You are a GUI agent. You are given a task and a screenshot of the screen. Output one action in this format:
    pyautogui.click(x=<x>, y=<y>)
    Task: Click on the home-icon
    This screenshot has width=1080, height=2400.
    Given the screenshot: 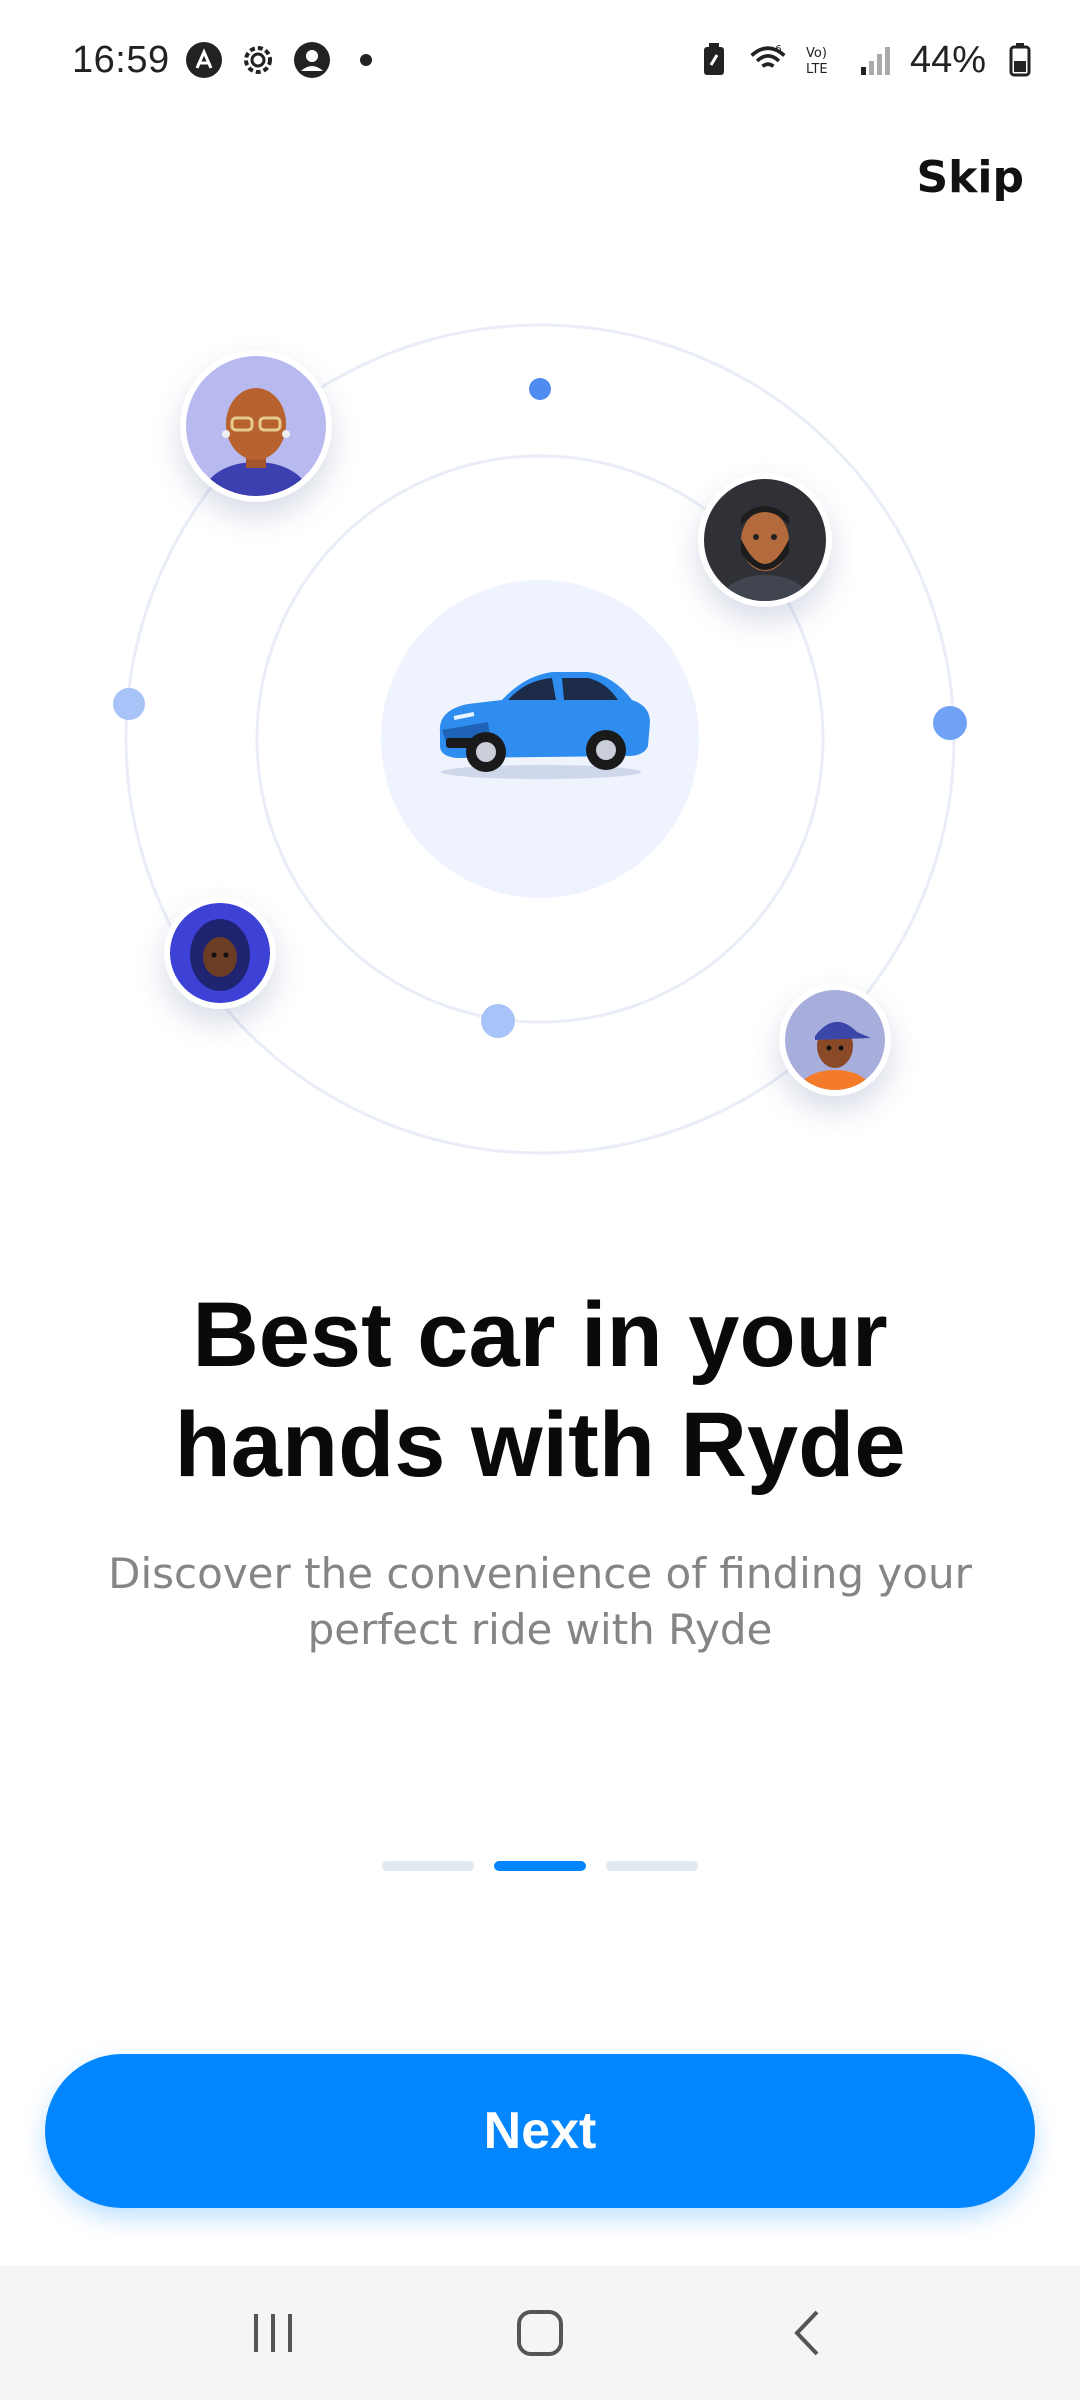 What is the action you would take?
    pyautogui.click(x=540, y=2333)
    